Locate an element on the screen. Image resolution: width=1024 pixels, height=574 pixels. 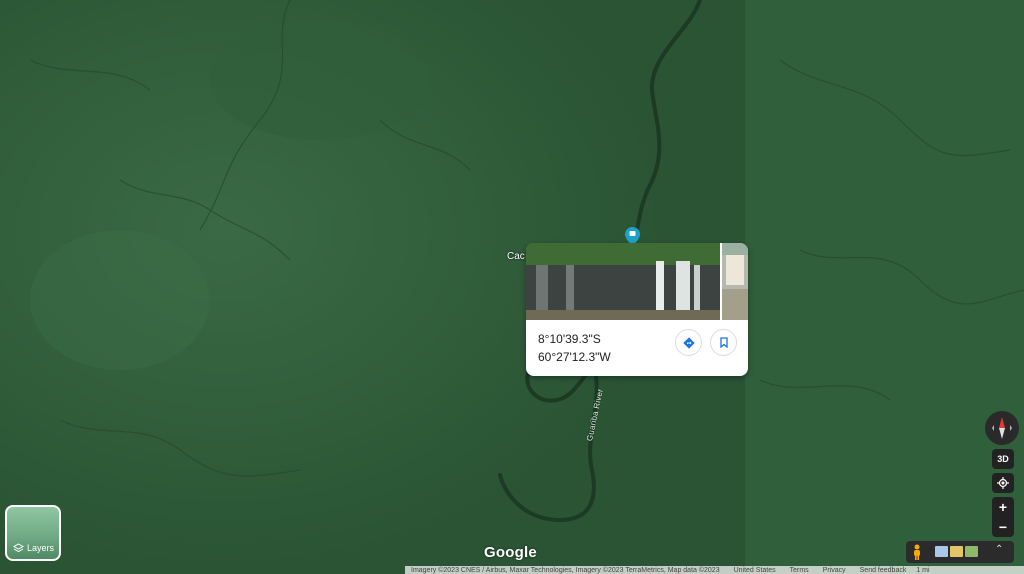
map-thumb is located at coordinates (941, 551).